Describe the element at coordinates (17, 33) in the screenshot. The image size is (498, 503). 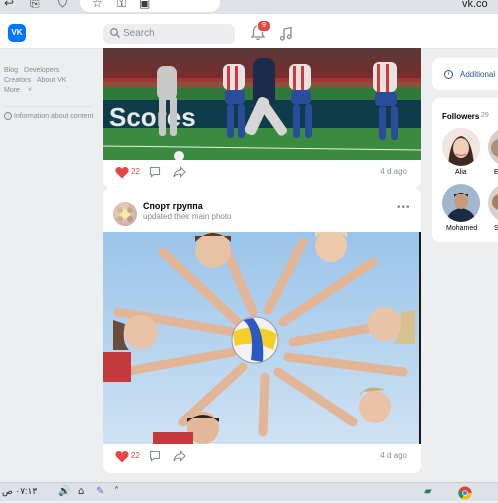
I see `vk-logo: VK` at that location.